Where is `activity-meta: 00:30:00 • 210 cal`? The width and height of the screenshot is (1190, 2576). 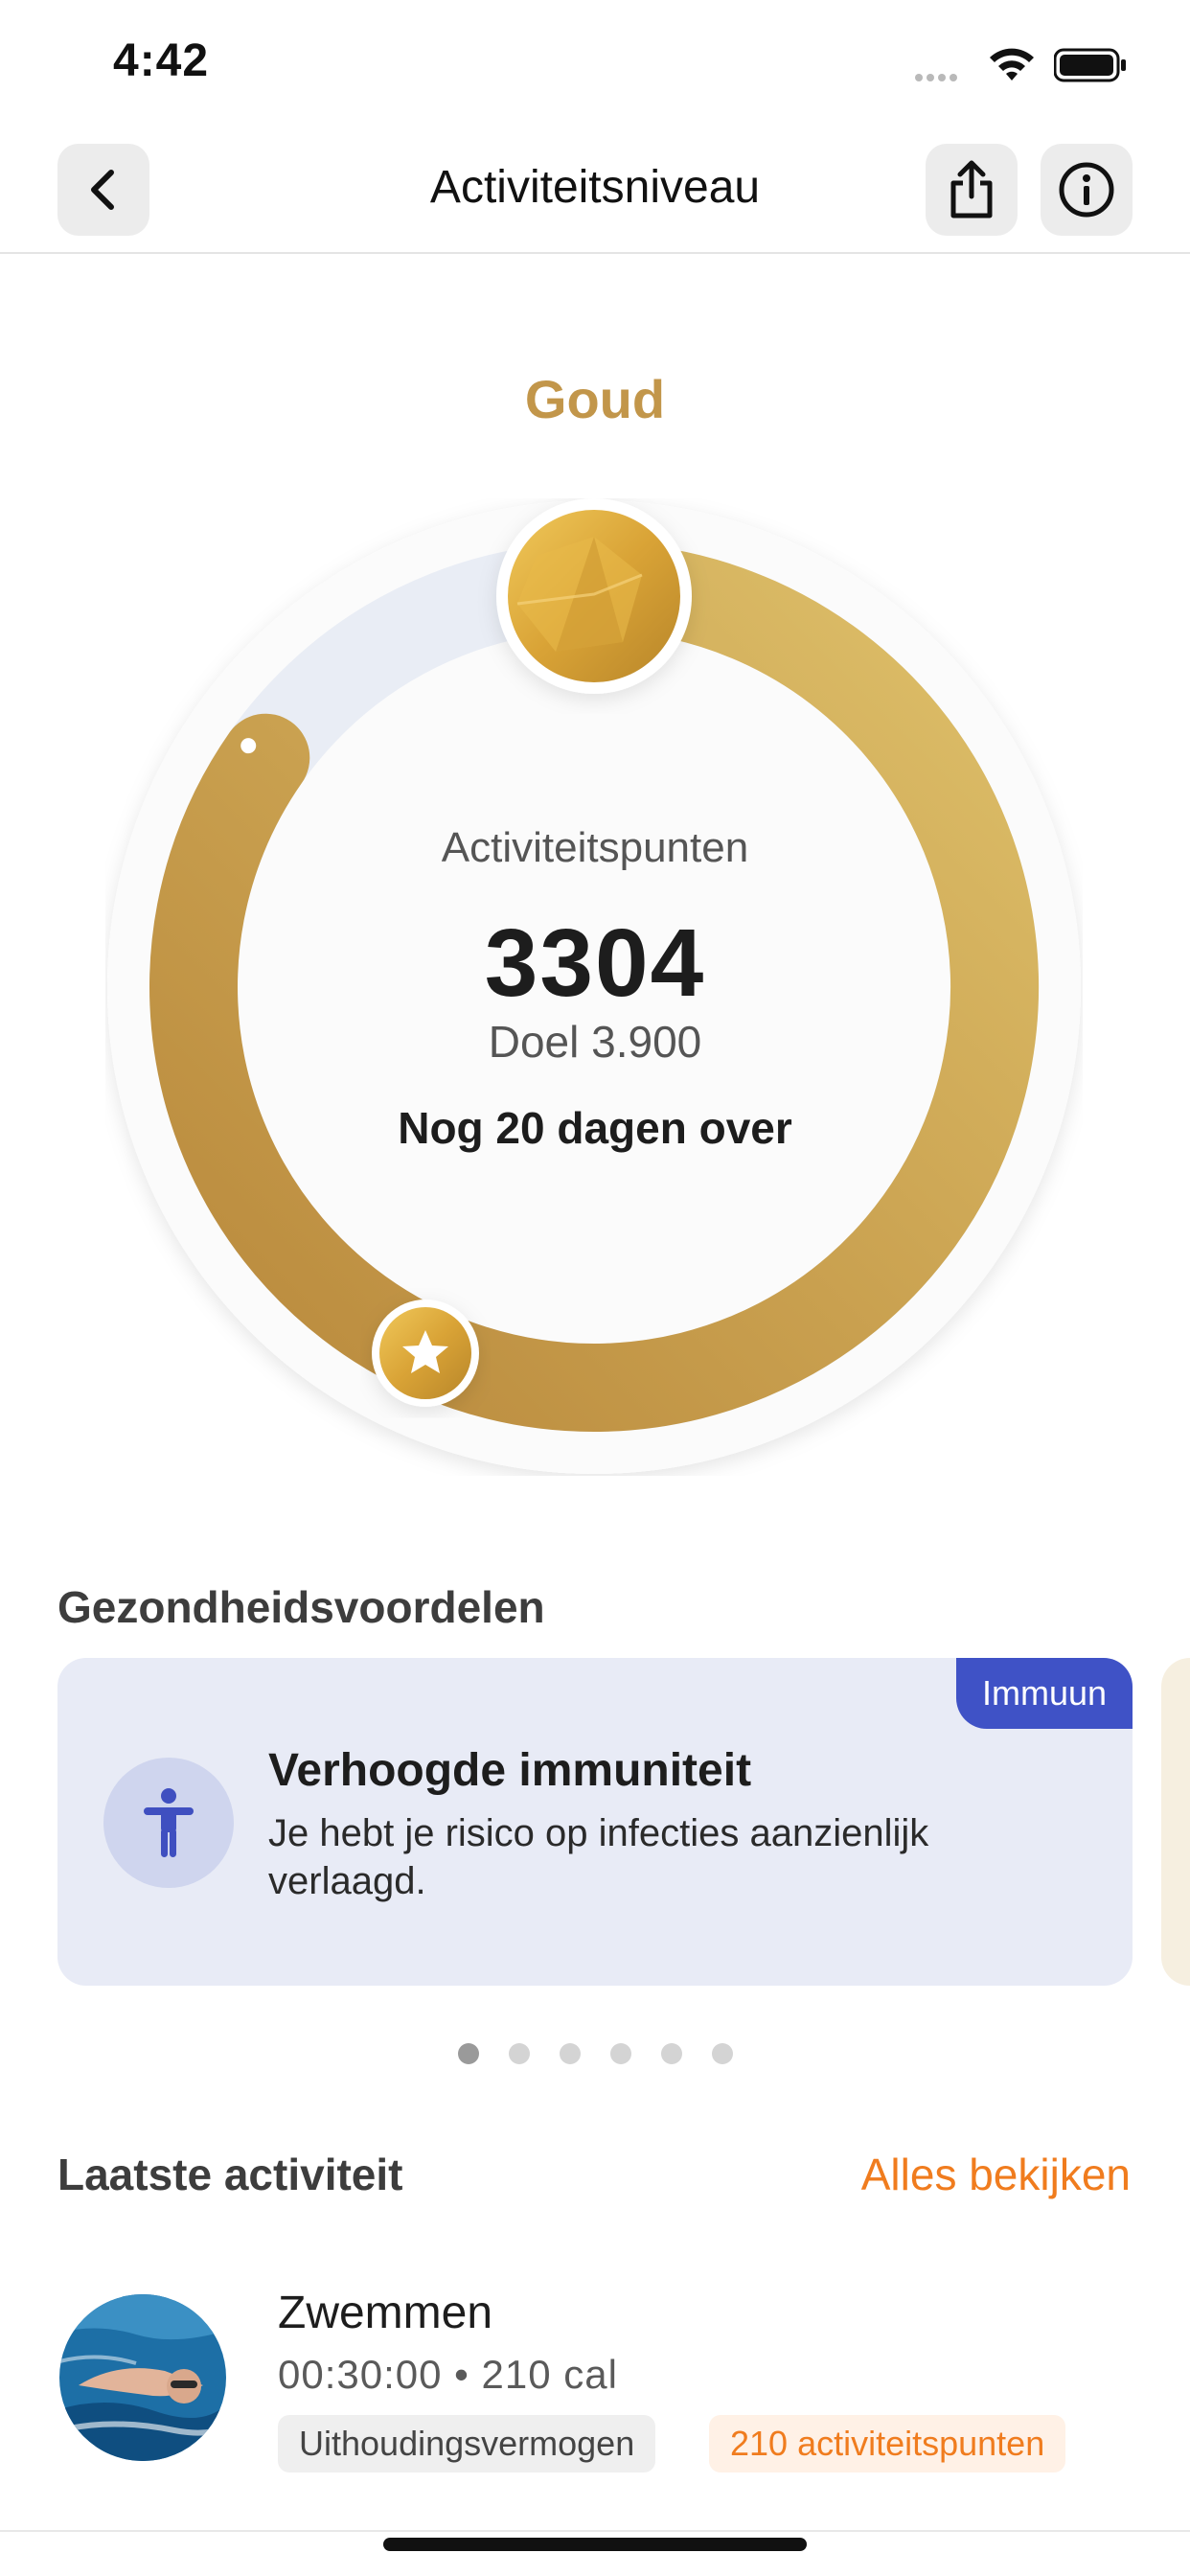 activity-meta: 00:30:00 • 210 cal is located at coordinates (448, 2374).